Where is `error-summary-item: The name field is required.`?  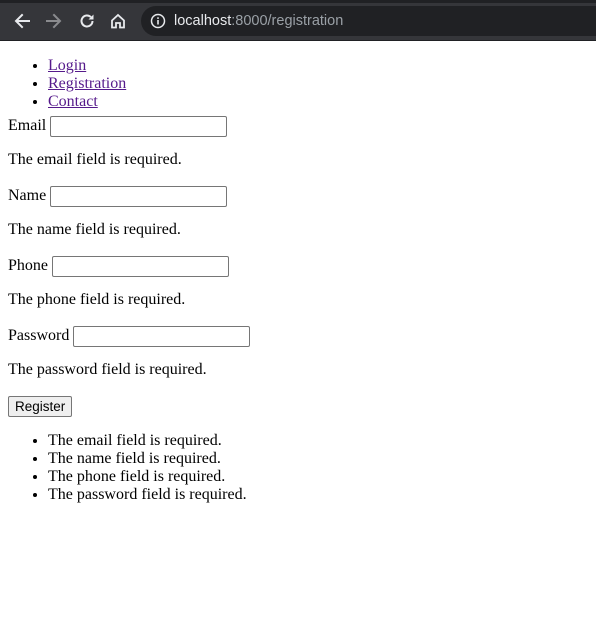 error-summary-item: The name field is required. is located at coordinates (322, 459).